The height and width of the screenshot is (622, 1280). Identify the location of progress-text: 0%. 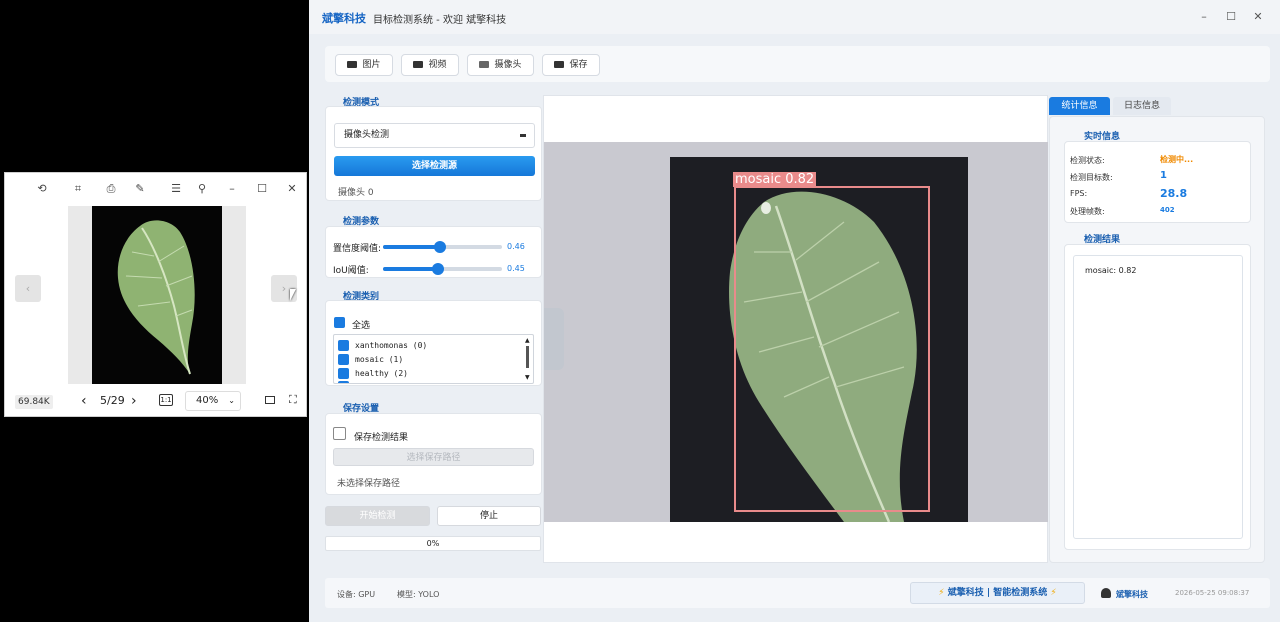
(433, 543).